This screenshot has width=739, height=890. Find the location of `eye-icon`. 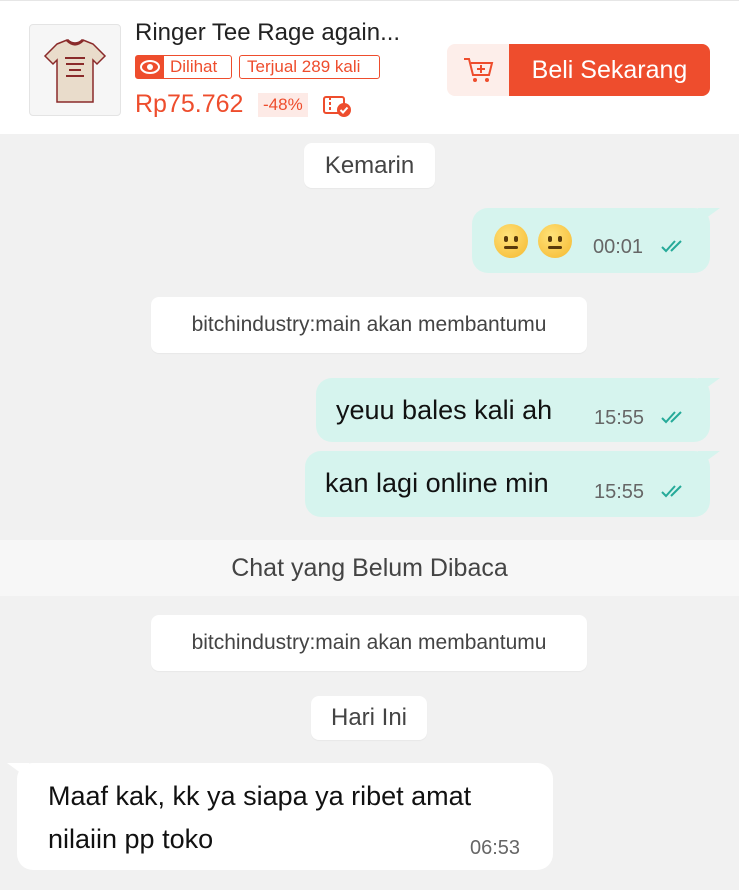

eye-icon is located at coordinates (150, 67).